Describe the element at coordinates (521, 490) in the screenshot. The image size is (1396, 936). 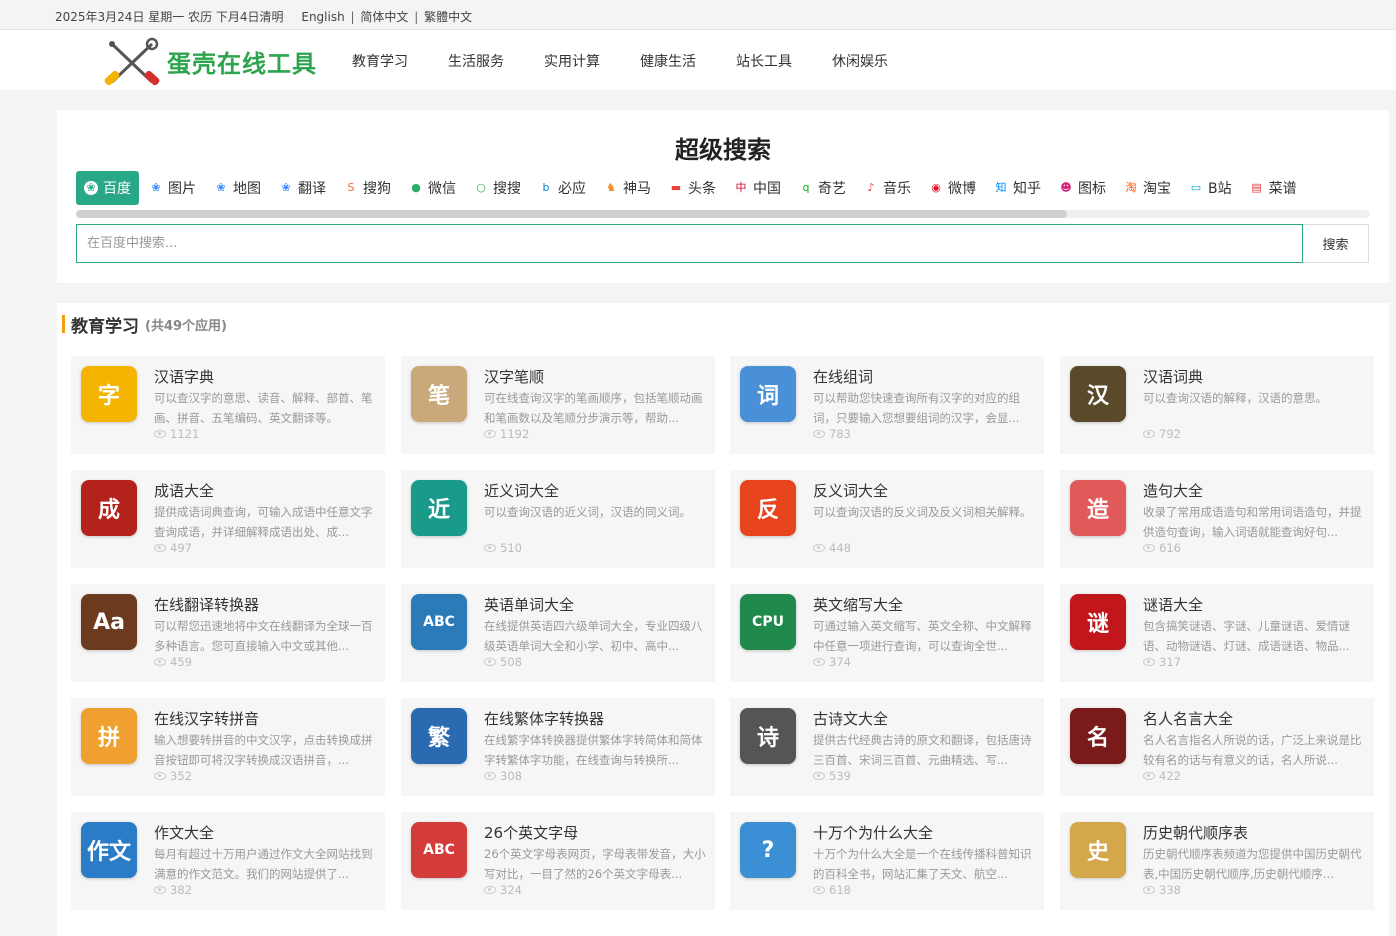
I see `app-card-title: 近义词大全` at that location.